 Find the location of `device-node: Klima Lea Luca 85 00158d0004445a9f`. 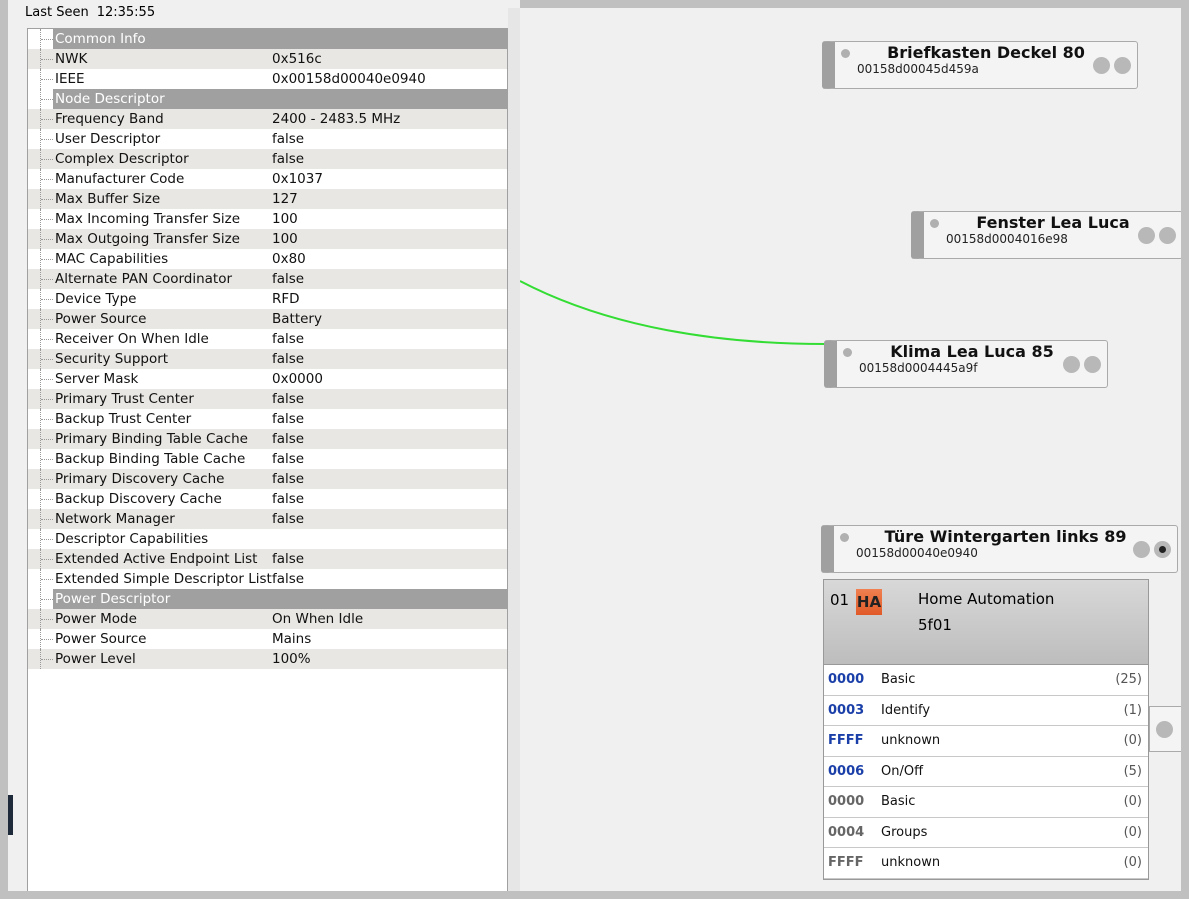

device-node: Klima Lea Luca 85 00158d0004445a9f is located at coordinates (966, 364).